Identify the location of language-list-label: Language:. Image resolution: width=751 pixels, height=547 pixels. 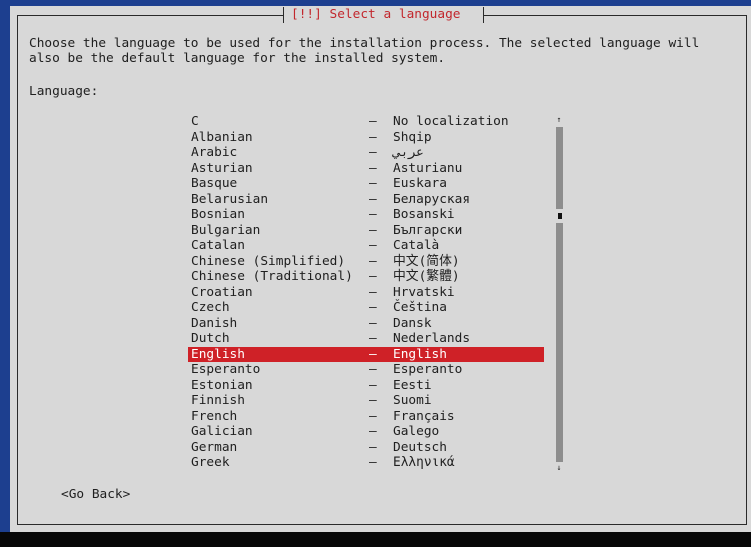
(64, 91).